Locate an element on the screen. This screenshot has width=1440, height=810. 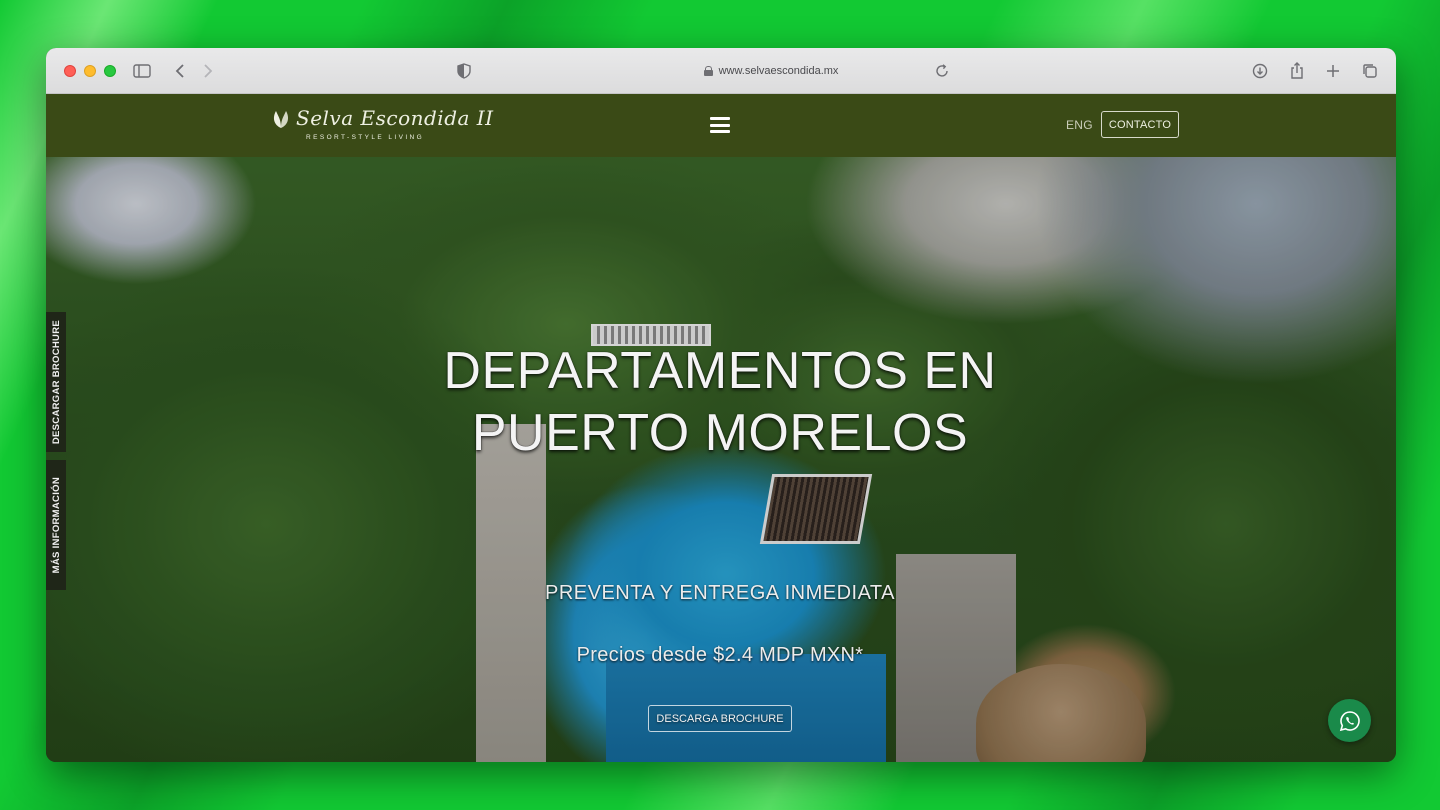
address-bar: www.selvaescondida.mx is located at coordinates (771, 71).